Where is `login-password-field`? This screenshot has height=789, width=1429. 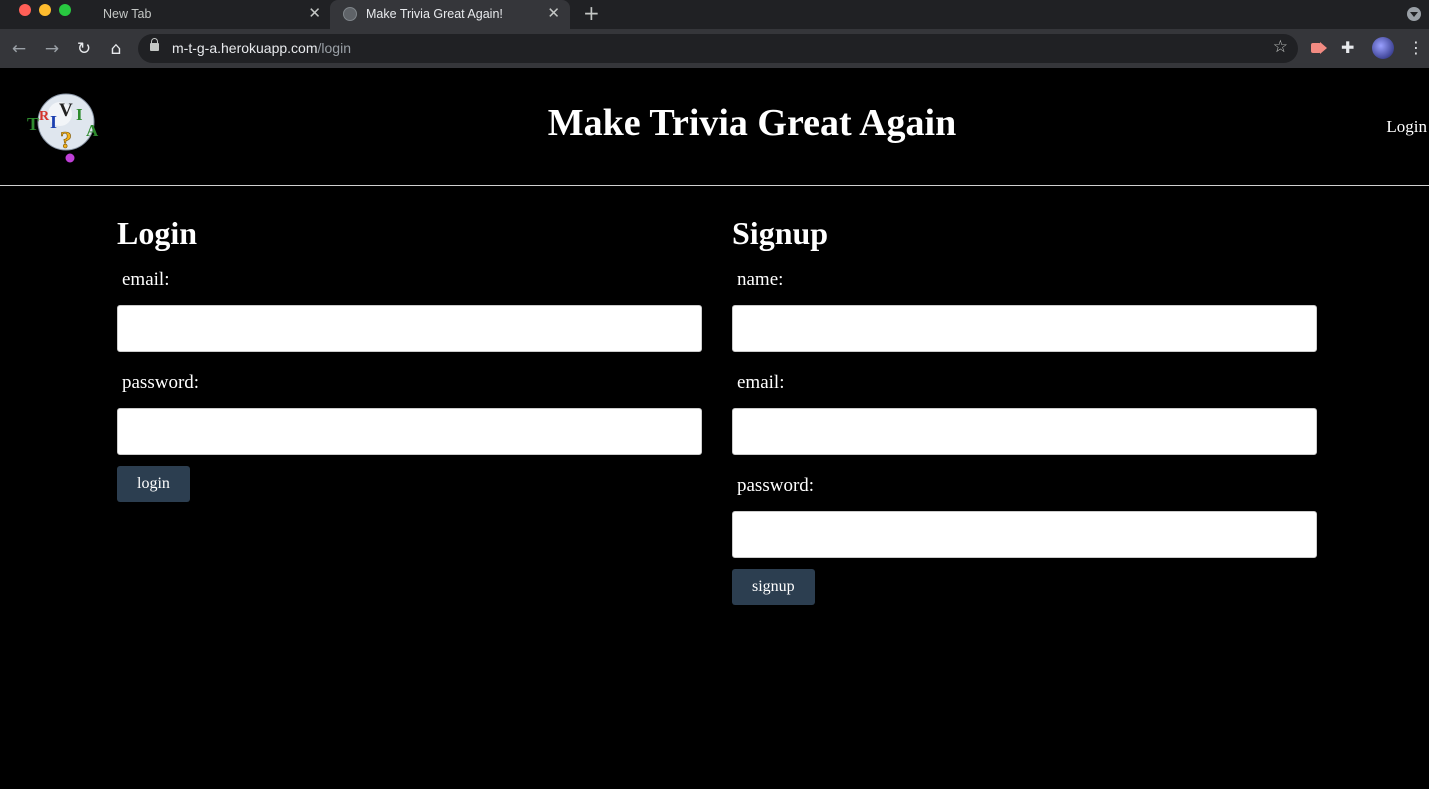 login-password-field is located at coordinates (409, 431).